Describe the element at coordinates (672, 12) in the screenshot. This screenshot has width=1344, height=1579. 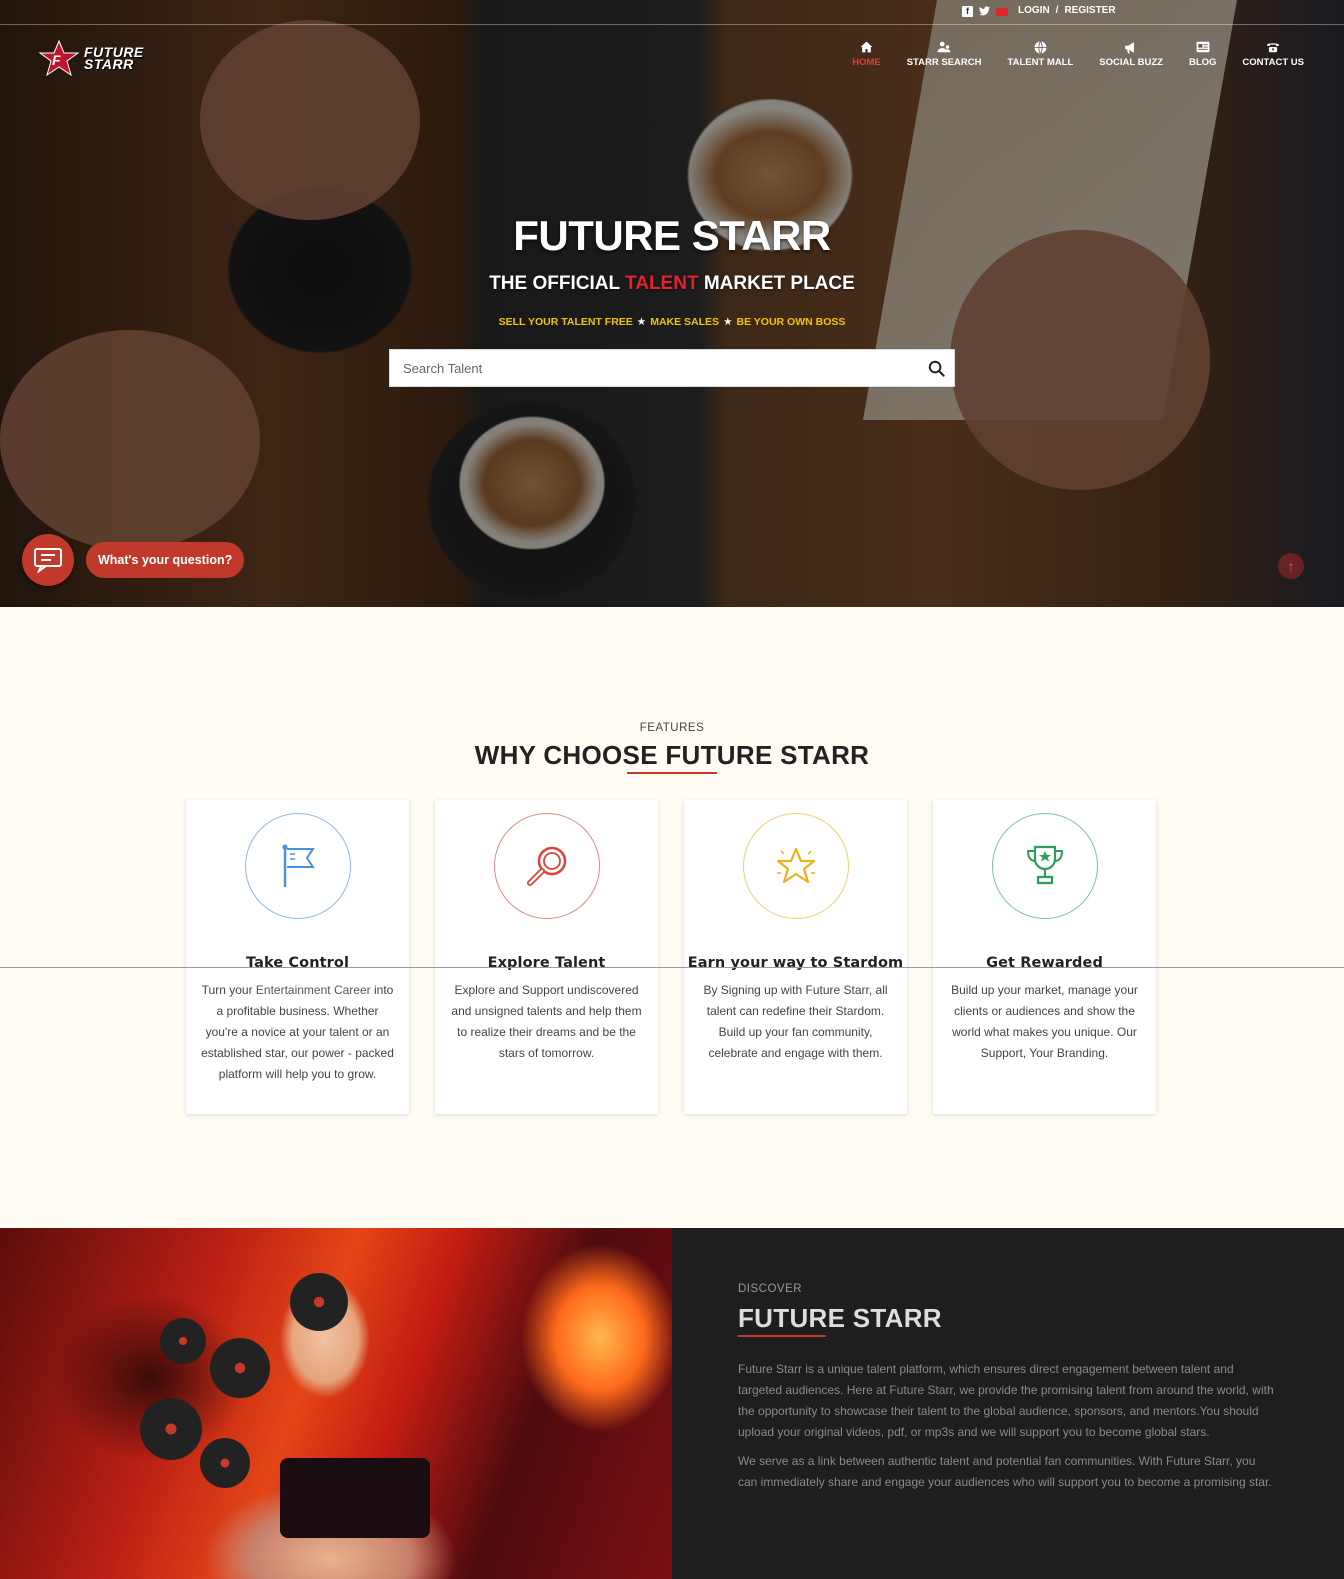
I see `top-bar: f LOGIN / REGISTER` at that location.